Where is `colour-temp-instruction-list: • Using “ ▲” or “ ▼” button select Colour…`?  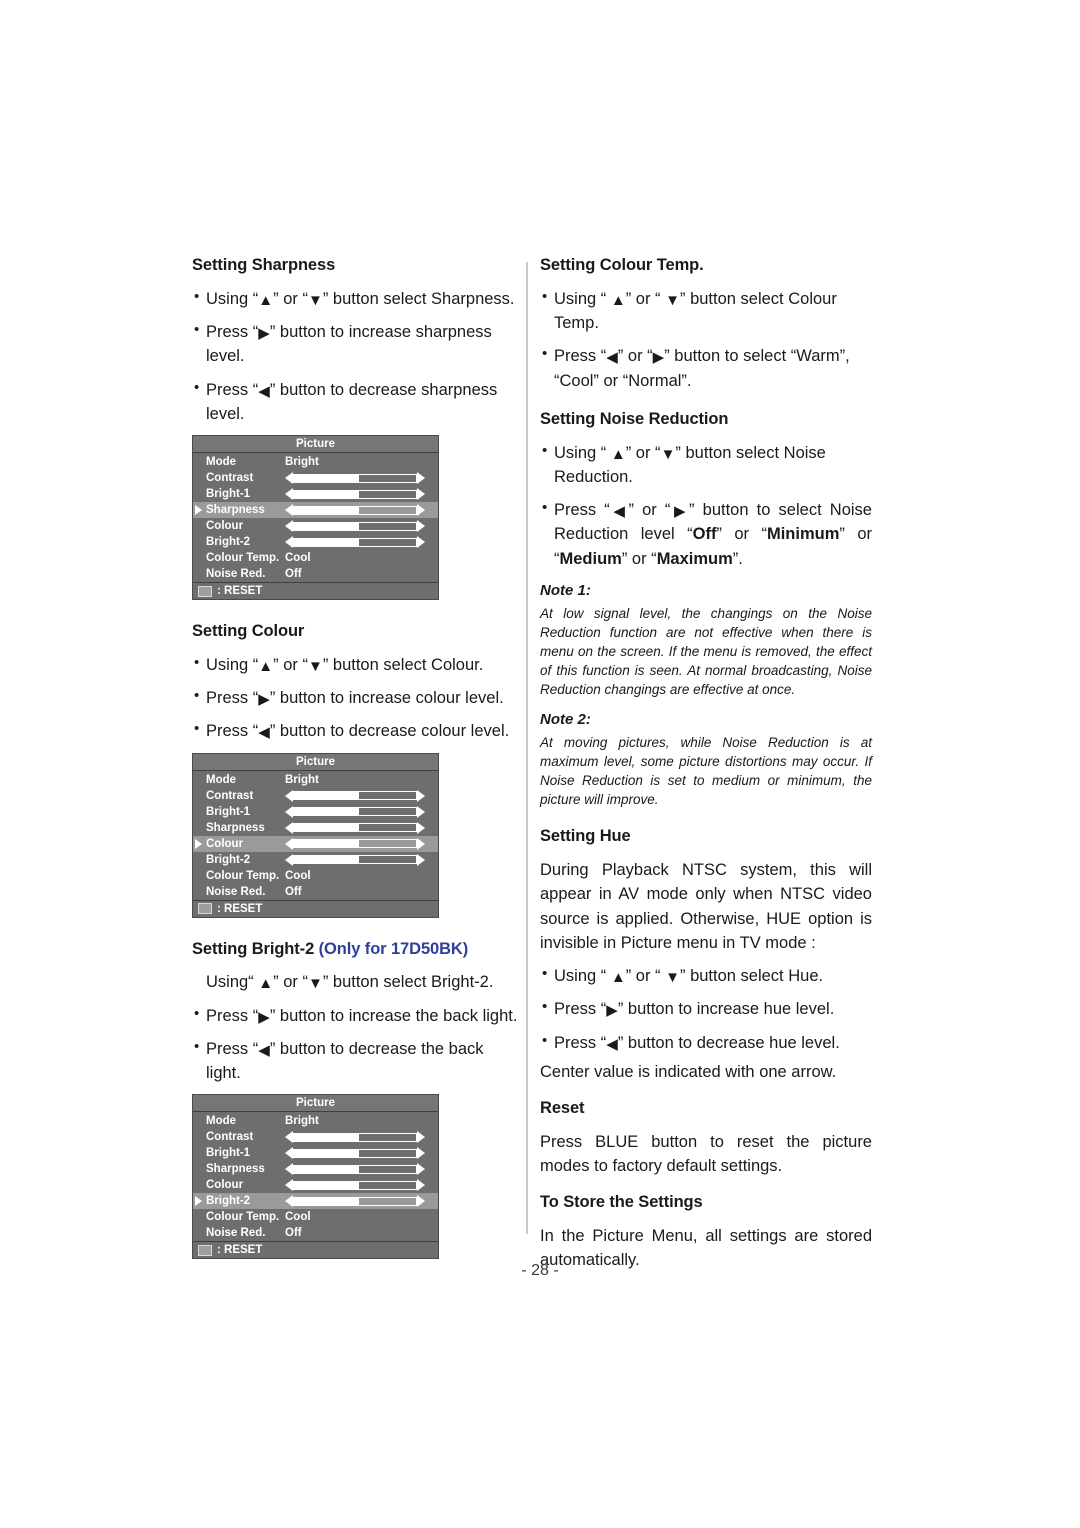
colour-temp-instruction-list: • Using “ ▲” or “ ▼” button select Colour… is located at coordinates (706, 340).